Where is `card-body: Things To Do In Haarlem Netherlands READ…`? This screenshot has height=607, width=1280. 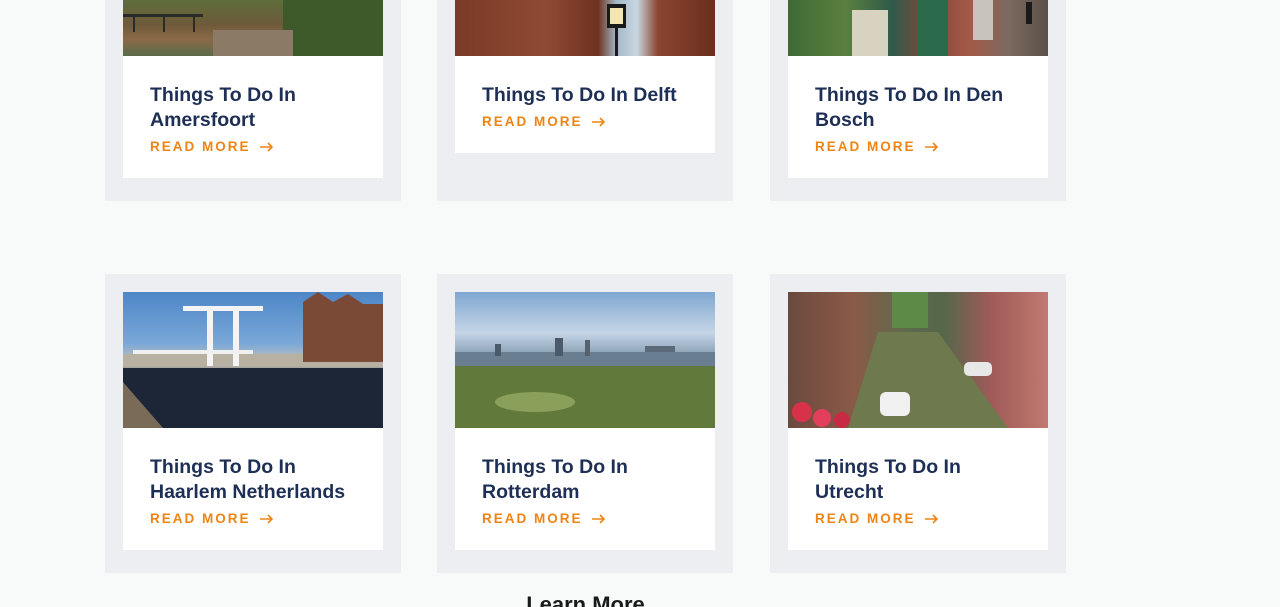
card-body: Things To Do In Haarlem Netherlands READ… is located at coordinates (253, 489).